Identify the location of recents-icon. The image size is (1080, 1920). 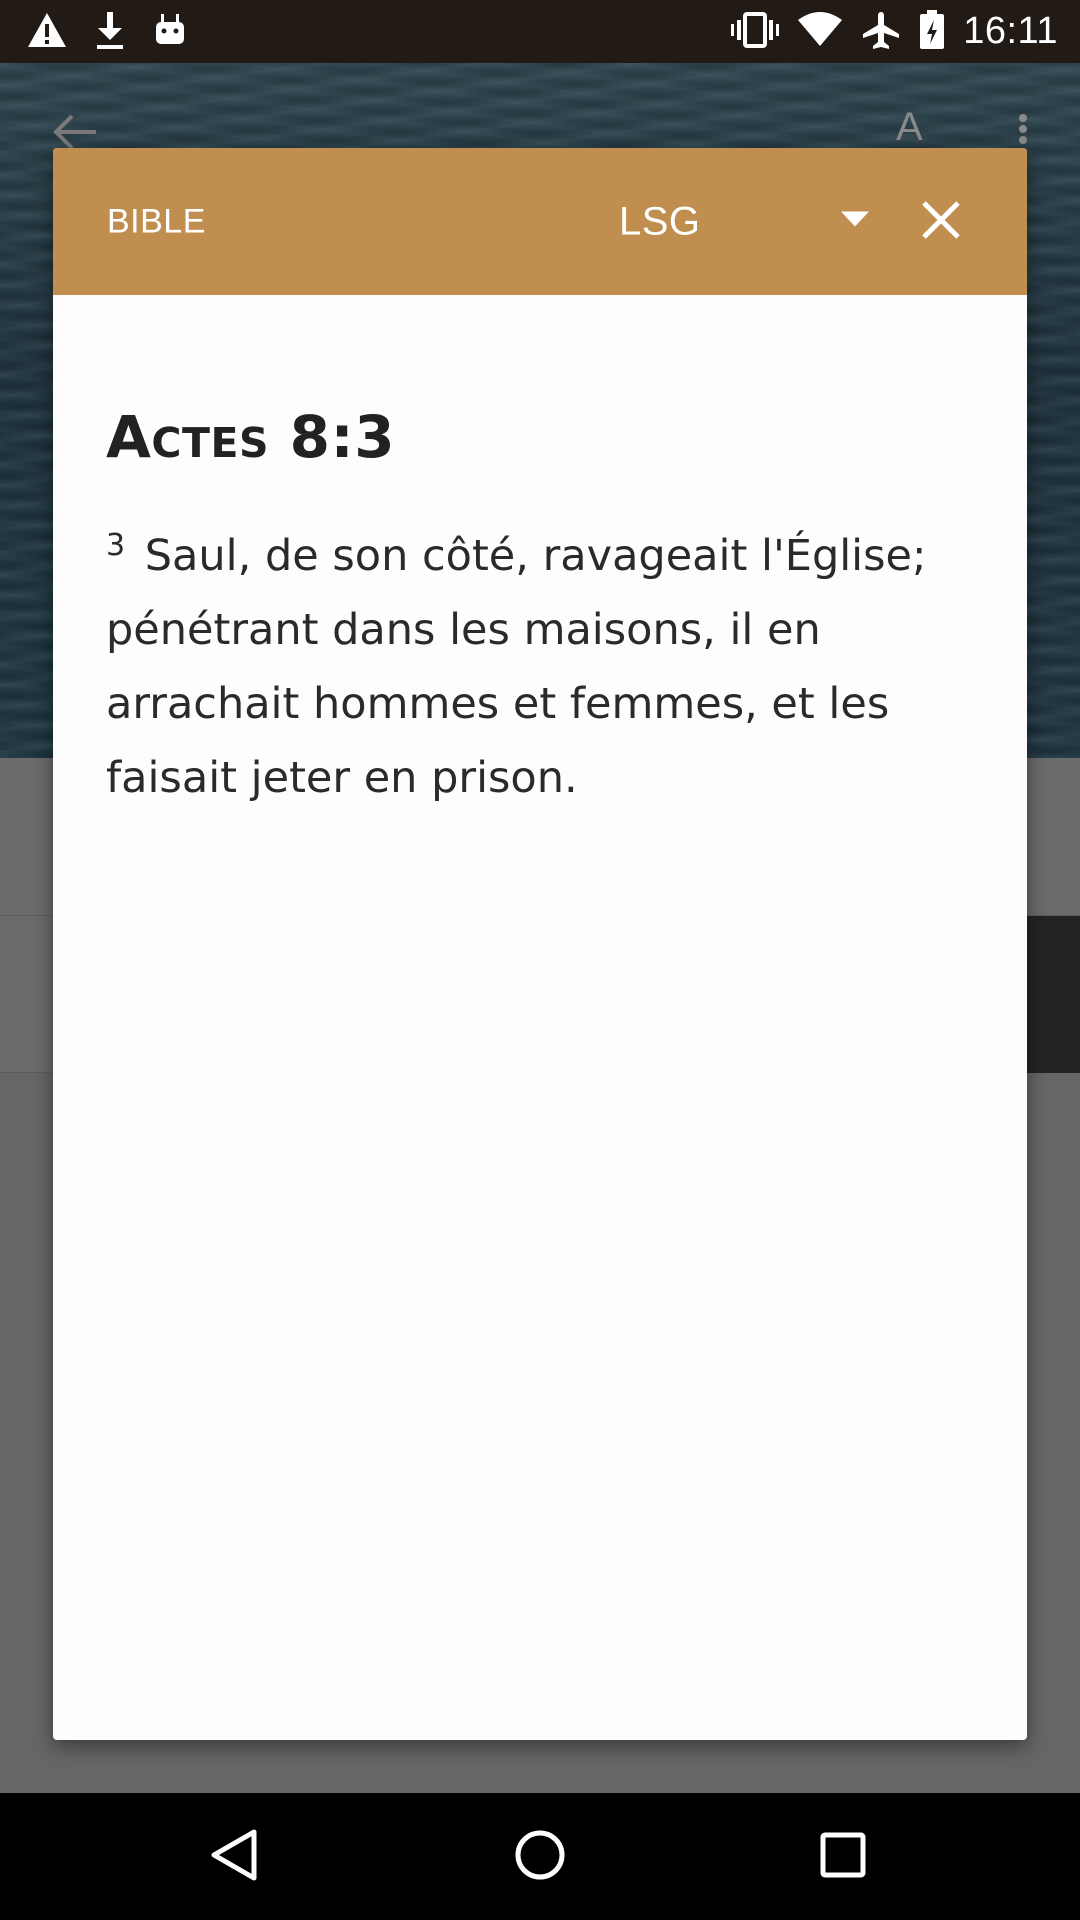
(843, 1857).